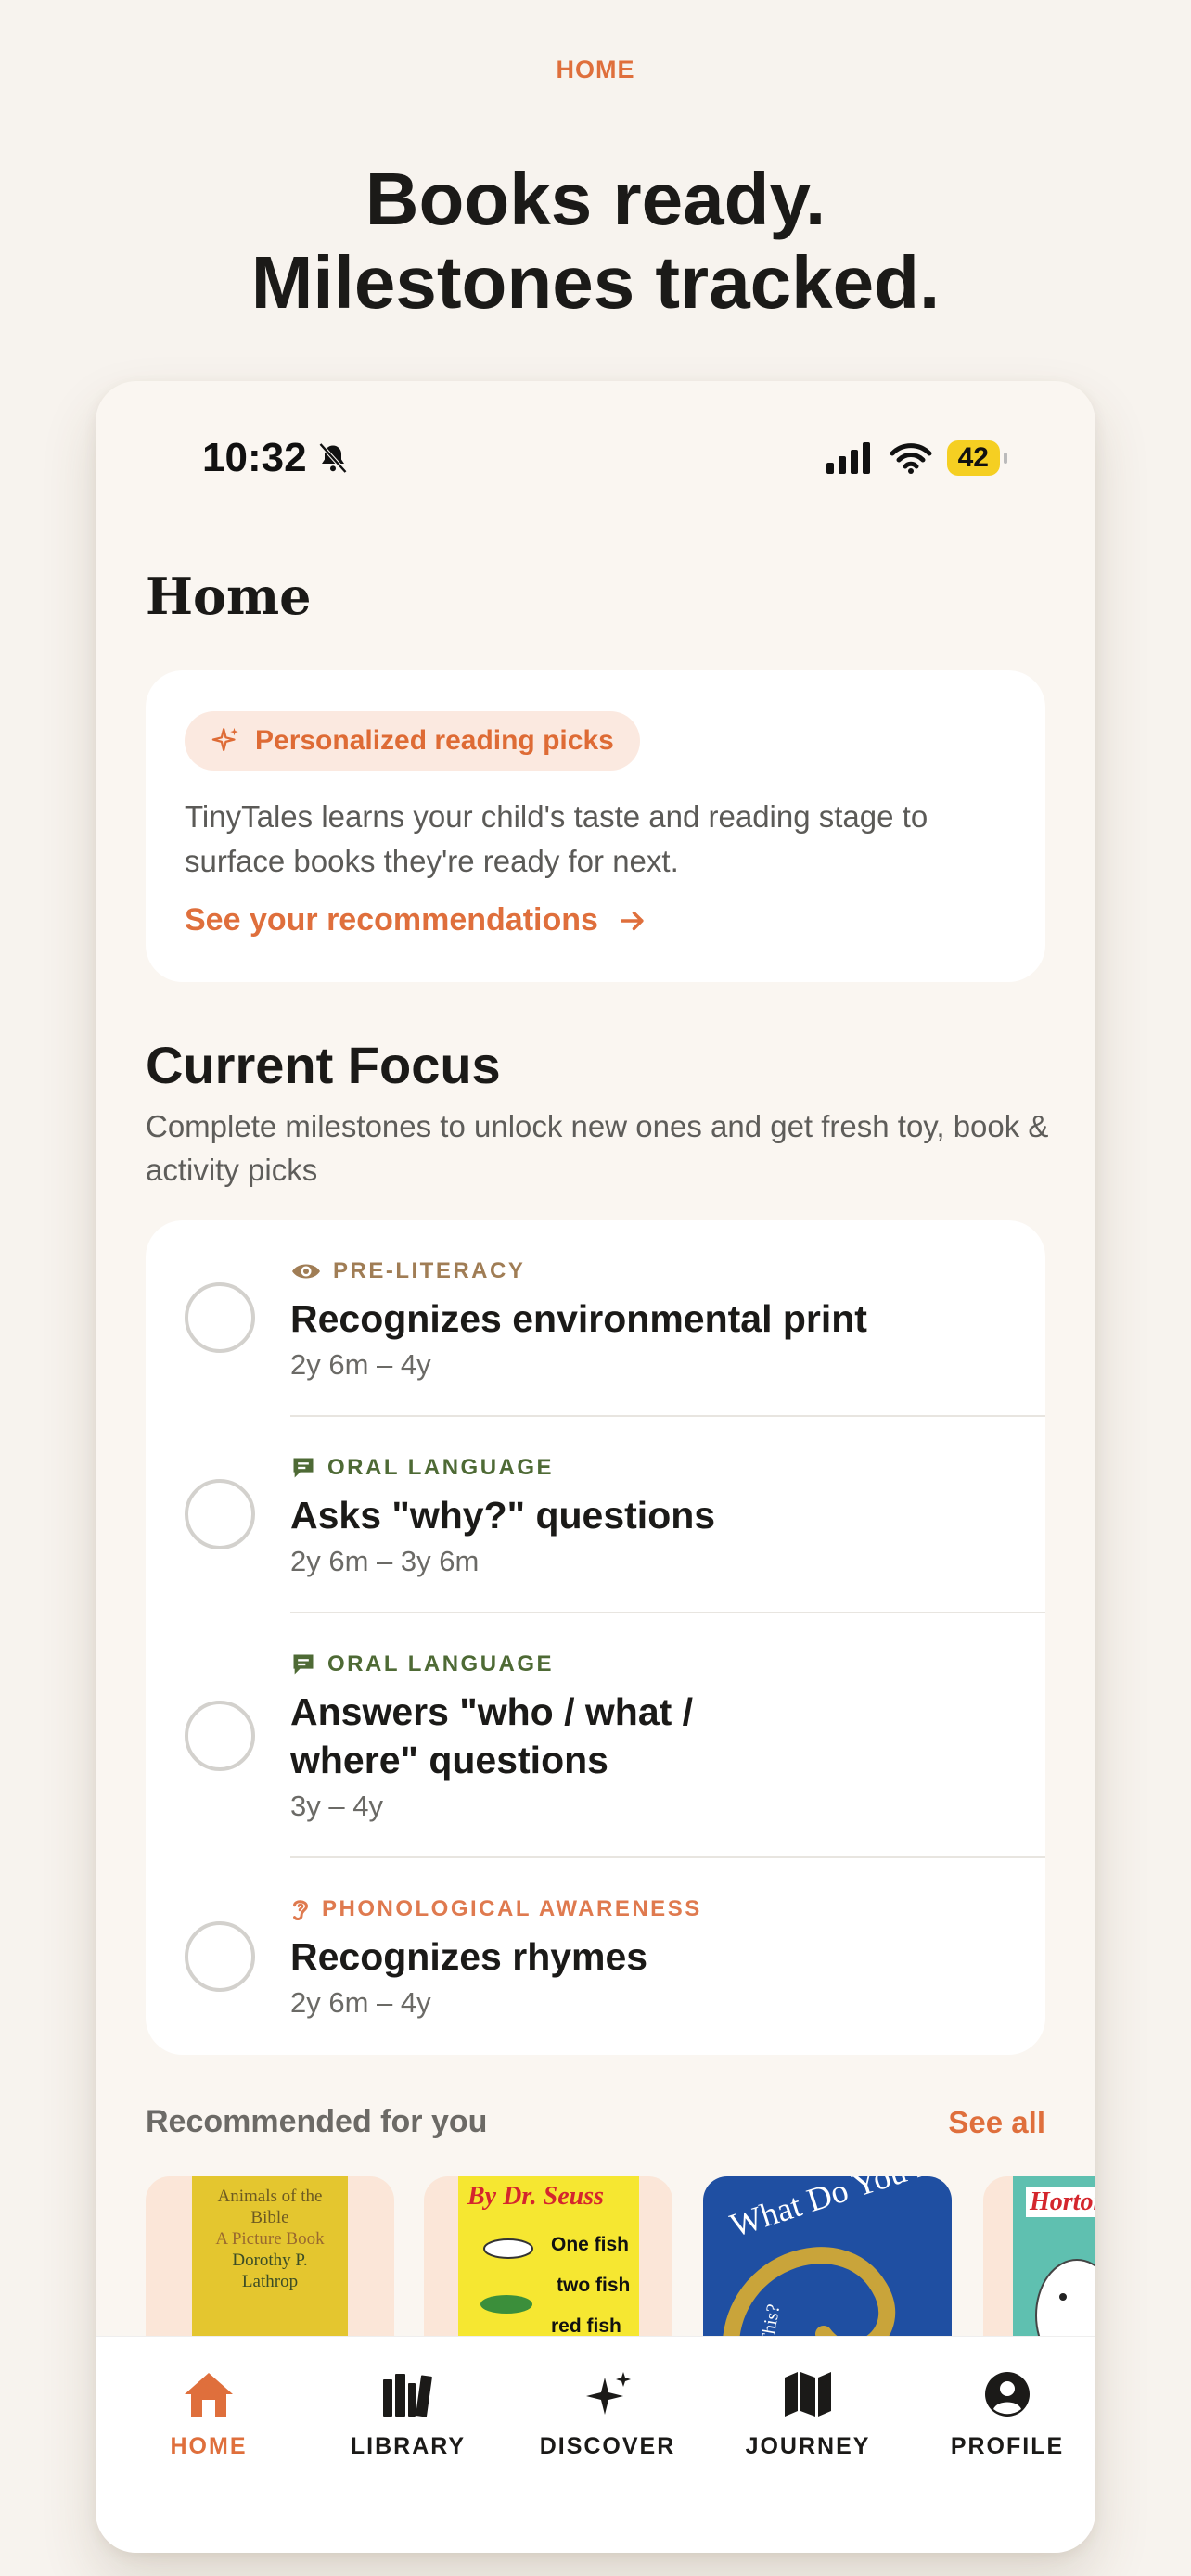  Describe the element at coordinates (632, 920) in the screenshot. I see `arrow-right-icon` at that location.